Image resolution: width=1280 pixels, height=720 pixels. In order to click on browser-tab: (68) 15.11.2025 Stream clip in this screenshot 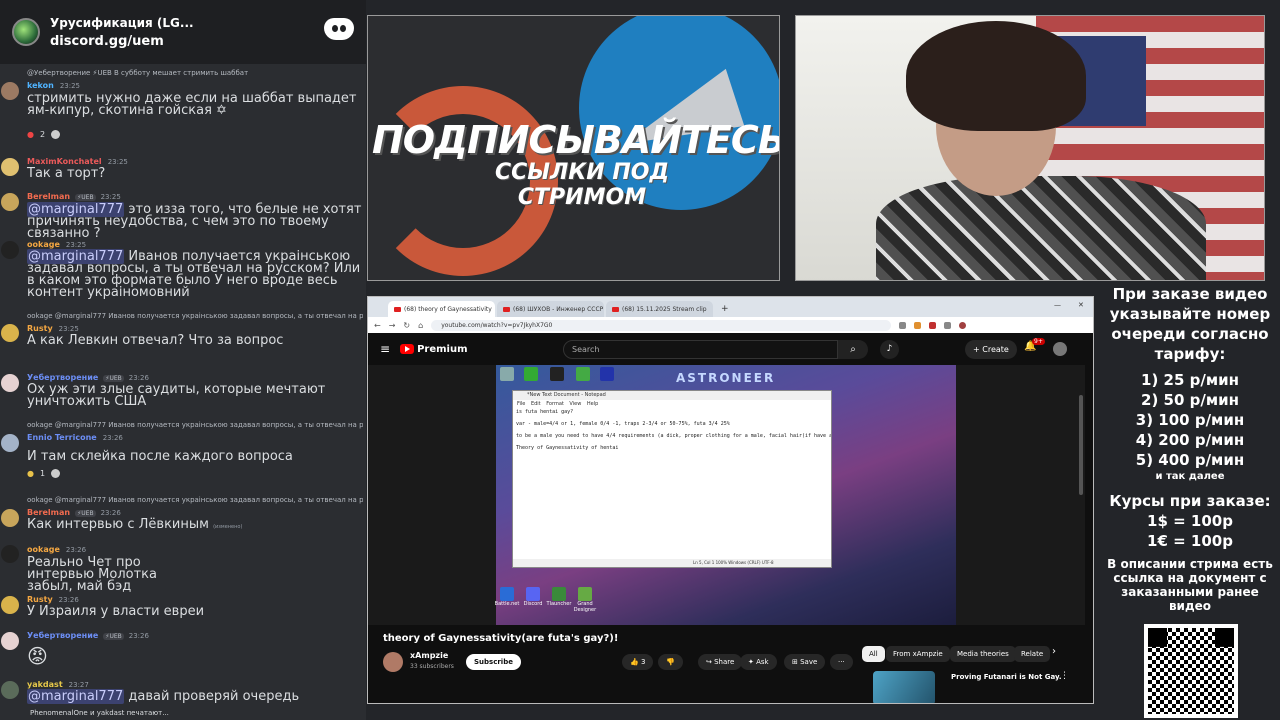, I will do `click(659, 309)`.